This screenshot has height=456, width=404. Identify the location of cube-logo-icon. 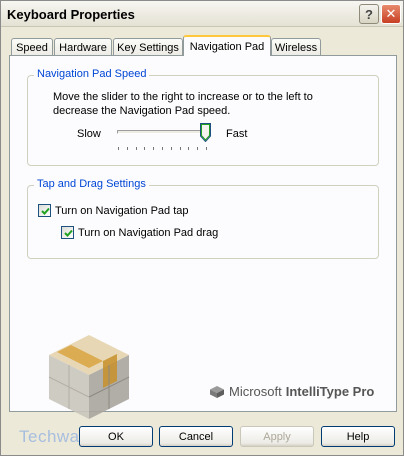
(89, 377).